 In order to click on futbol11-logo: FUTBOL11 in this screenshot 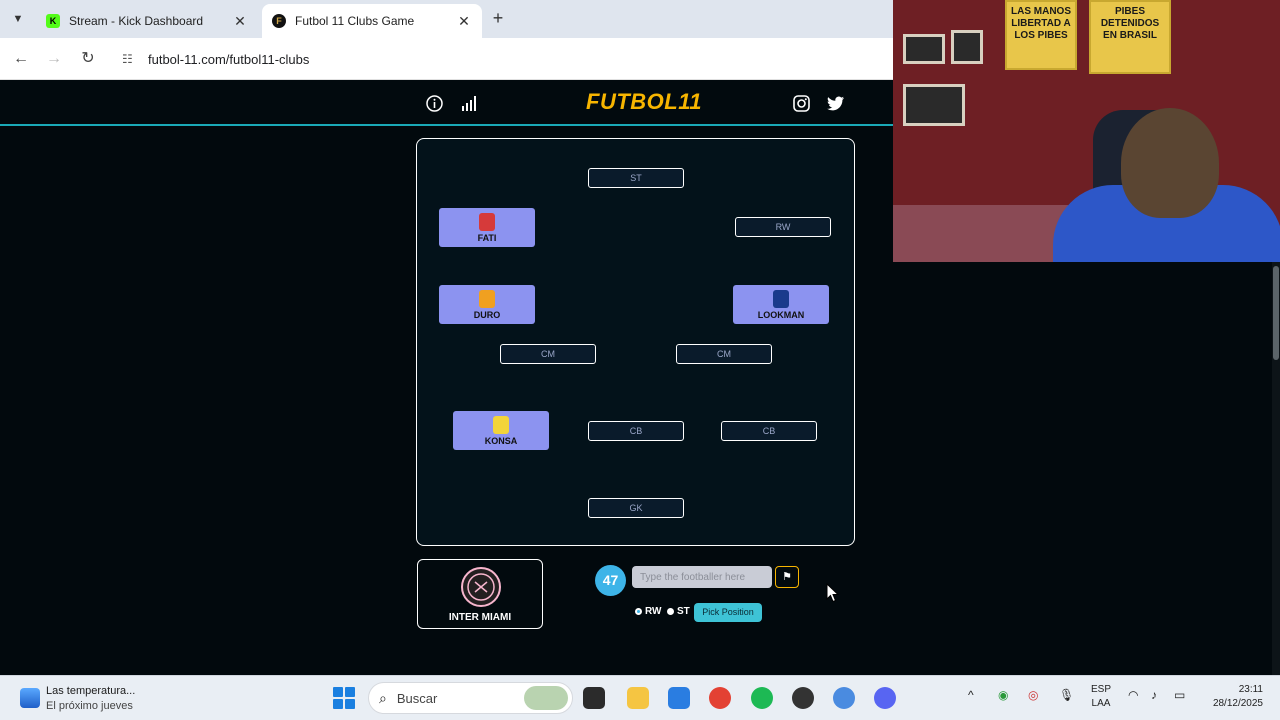, I will do `click(644, 102)`.